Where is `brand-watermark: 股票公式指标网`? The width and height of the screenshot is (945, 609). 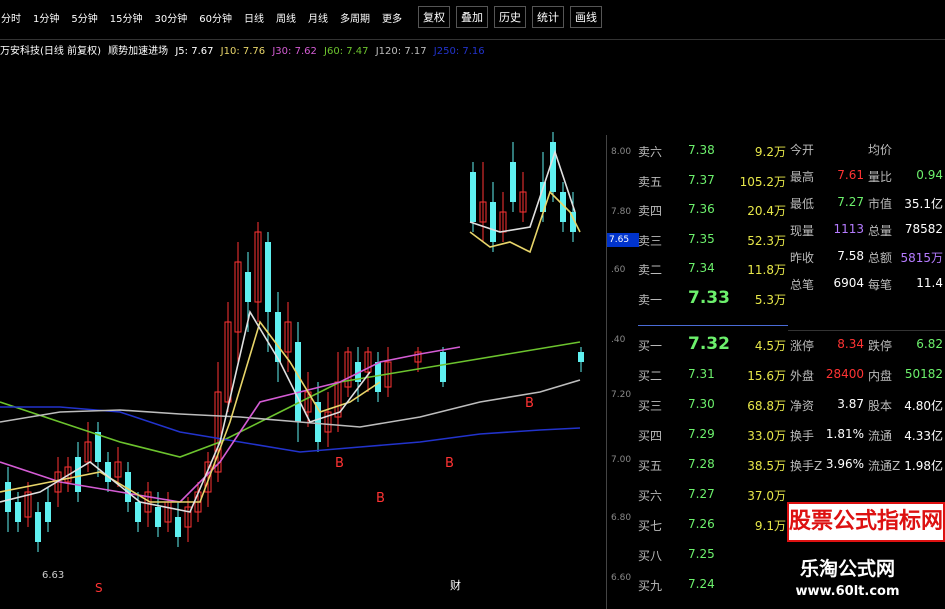
brand-watermark: 股票公式指标网 is located at coordinates (866, 522).